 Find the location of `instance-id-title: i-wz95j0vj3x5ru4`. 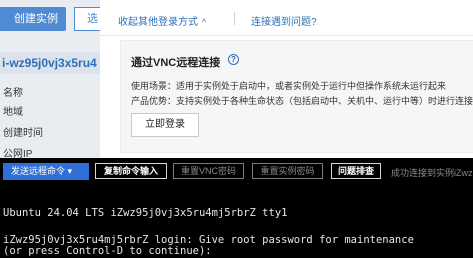

instance-id-title: i-wz95j0vj3x5ru4 is located at coordinates (50, 63).